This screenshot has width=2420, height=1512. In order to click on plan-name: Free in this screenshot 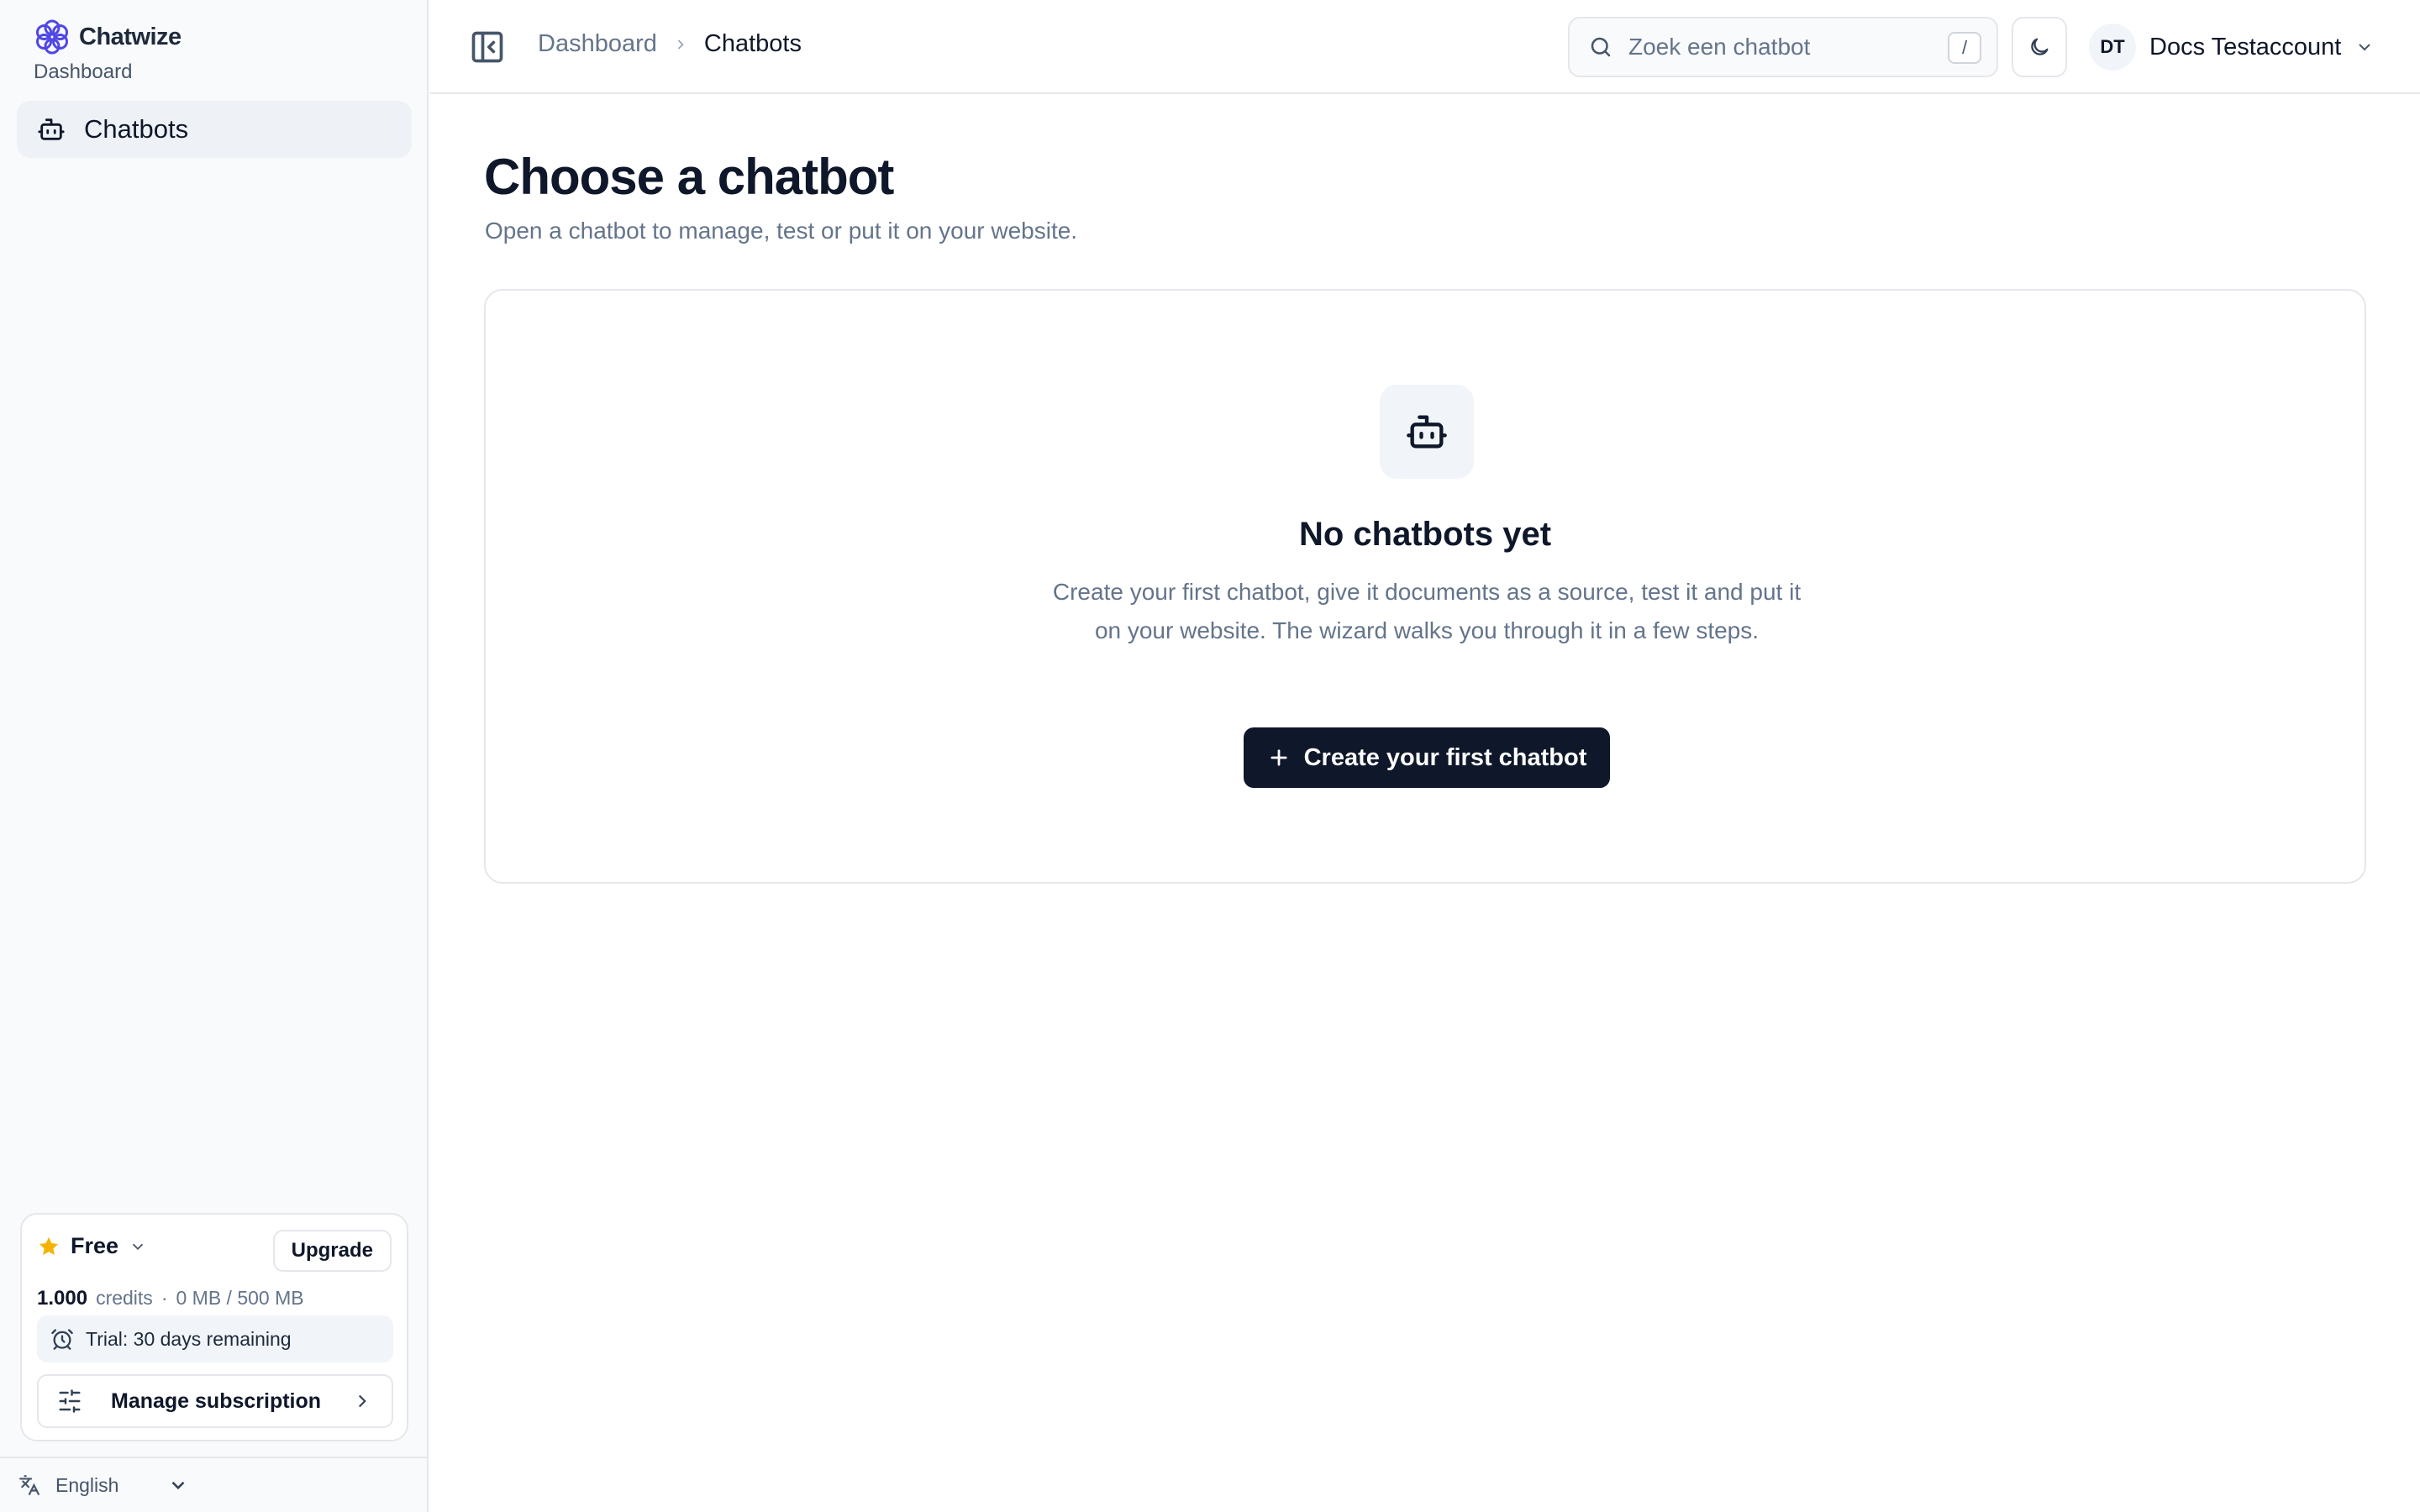, I will do `click(95, 1245)`.